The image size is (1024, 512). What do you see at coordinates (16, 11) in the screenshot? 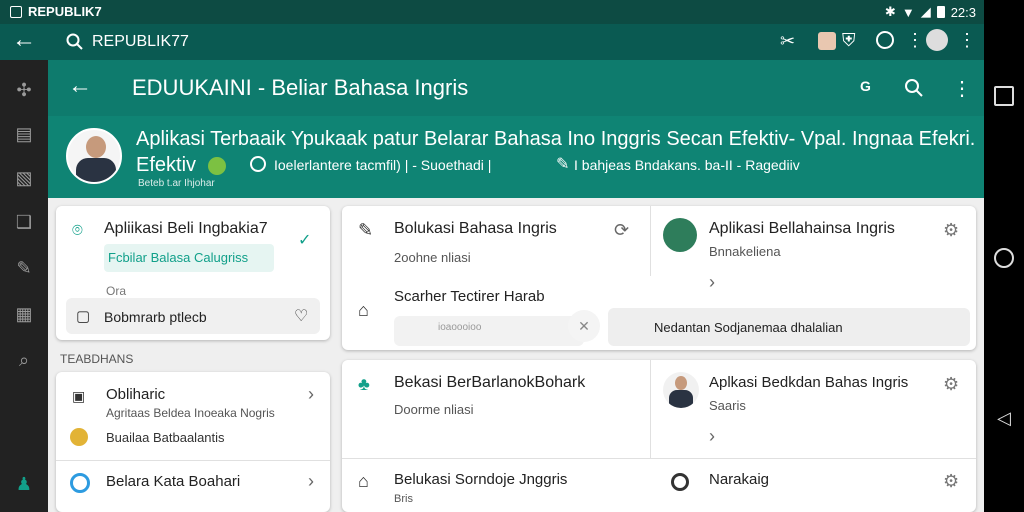
I see `app-notification-icon` at bounding box center [16, 11].